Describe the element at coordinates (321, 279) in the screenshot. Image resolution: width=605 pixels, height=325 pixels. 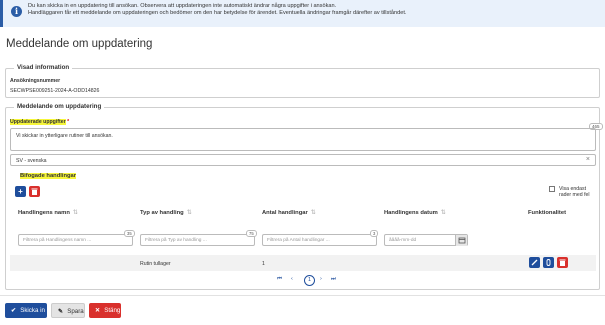
I see `next-page-icon: ›` at that location.